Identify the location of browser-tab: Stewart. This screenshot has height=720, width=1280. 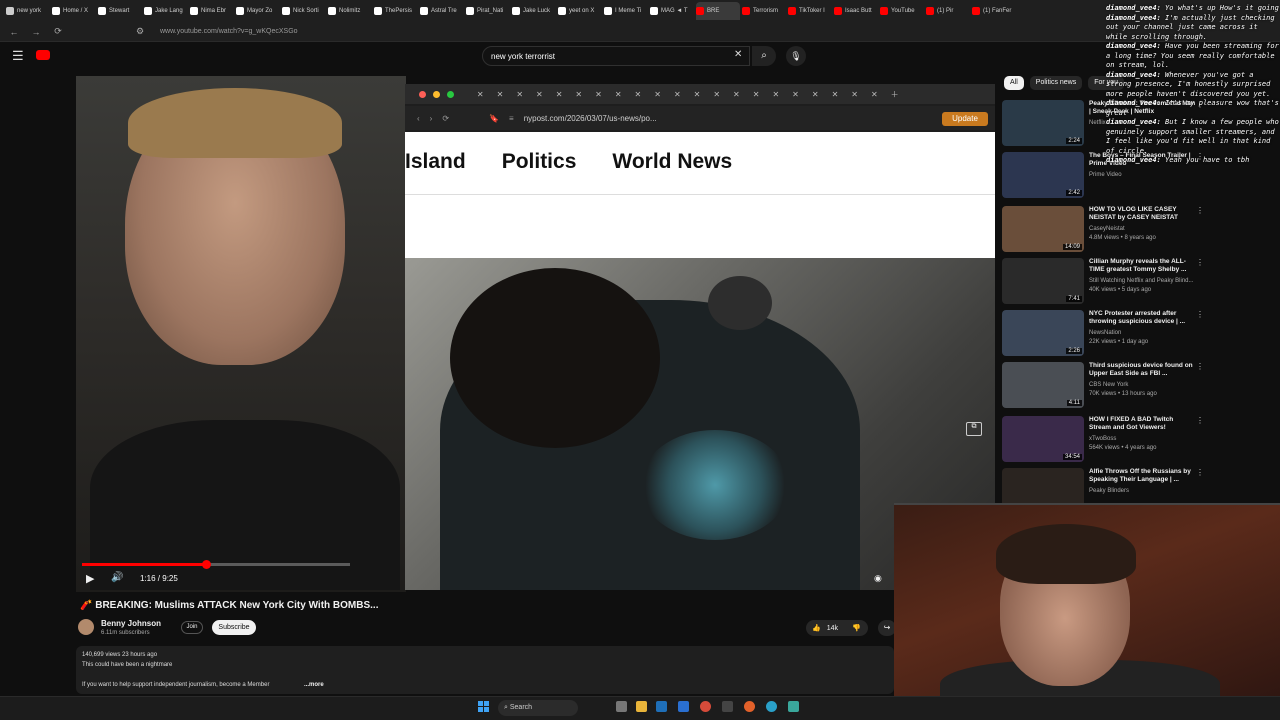
(120, 11).